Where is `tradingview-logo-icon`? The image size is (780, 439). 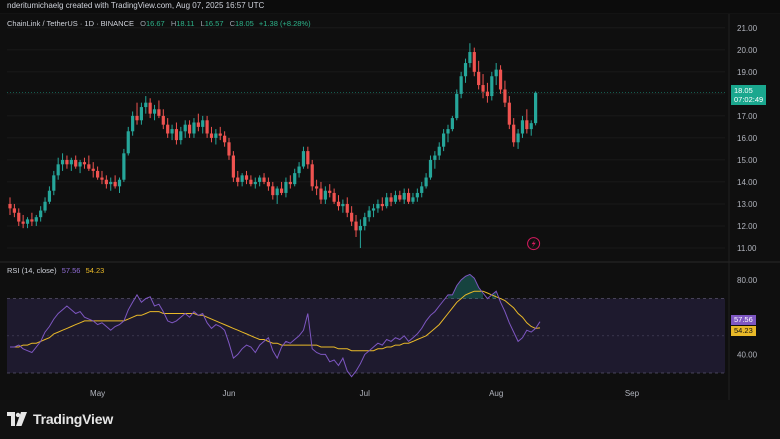 tradingview-logo-icon is located at coordinates (17, 419).